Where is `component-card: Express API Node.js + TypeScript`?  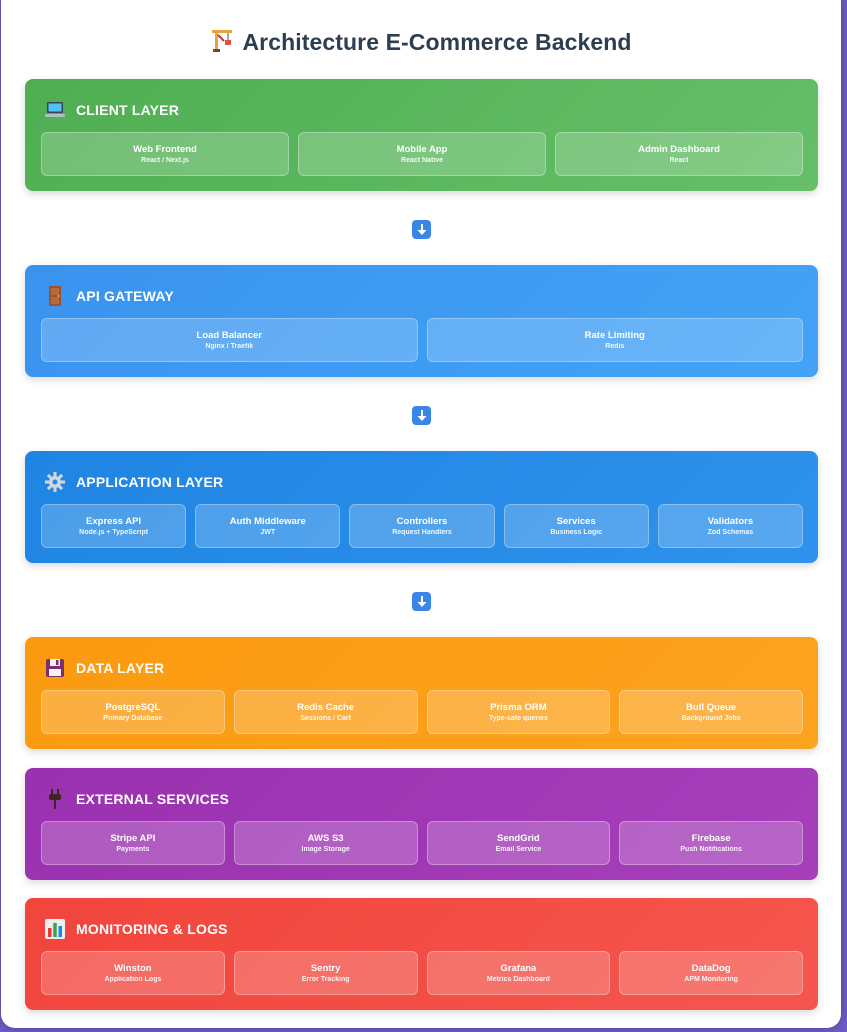
component-card: Express API Node.js + TypeScript is located at coordinates (114, 526).